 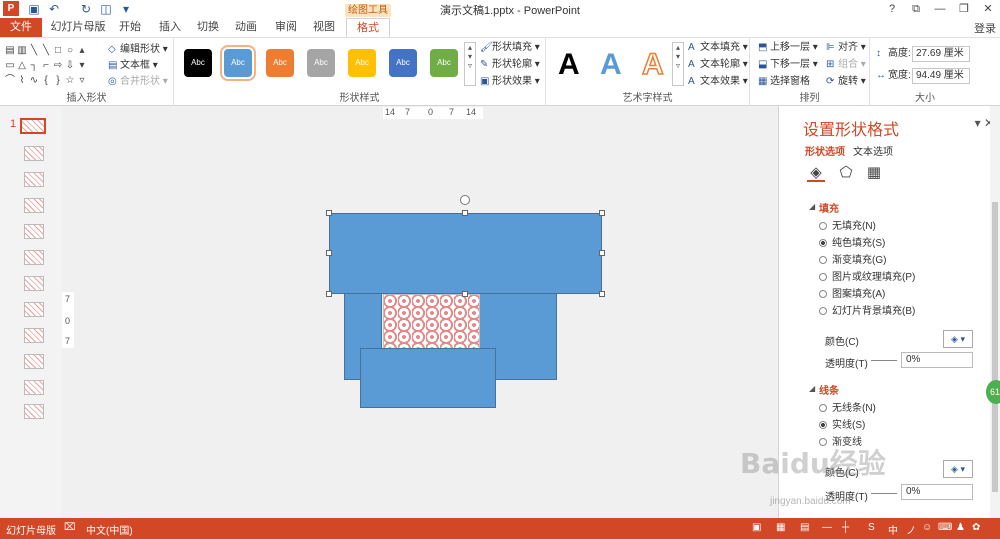 I want to click on shape-brace-icon: {, so click(x=46, y=80).